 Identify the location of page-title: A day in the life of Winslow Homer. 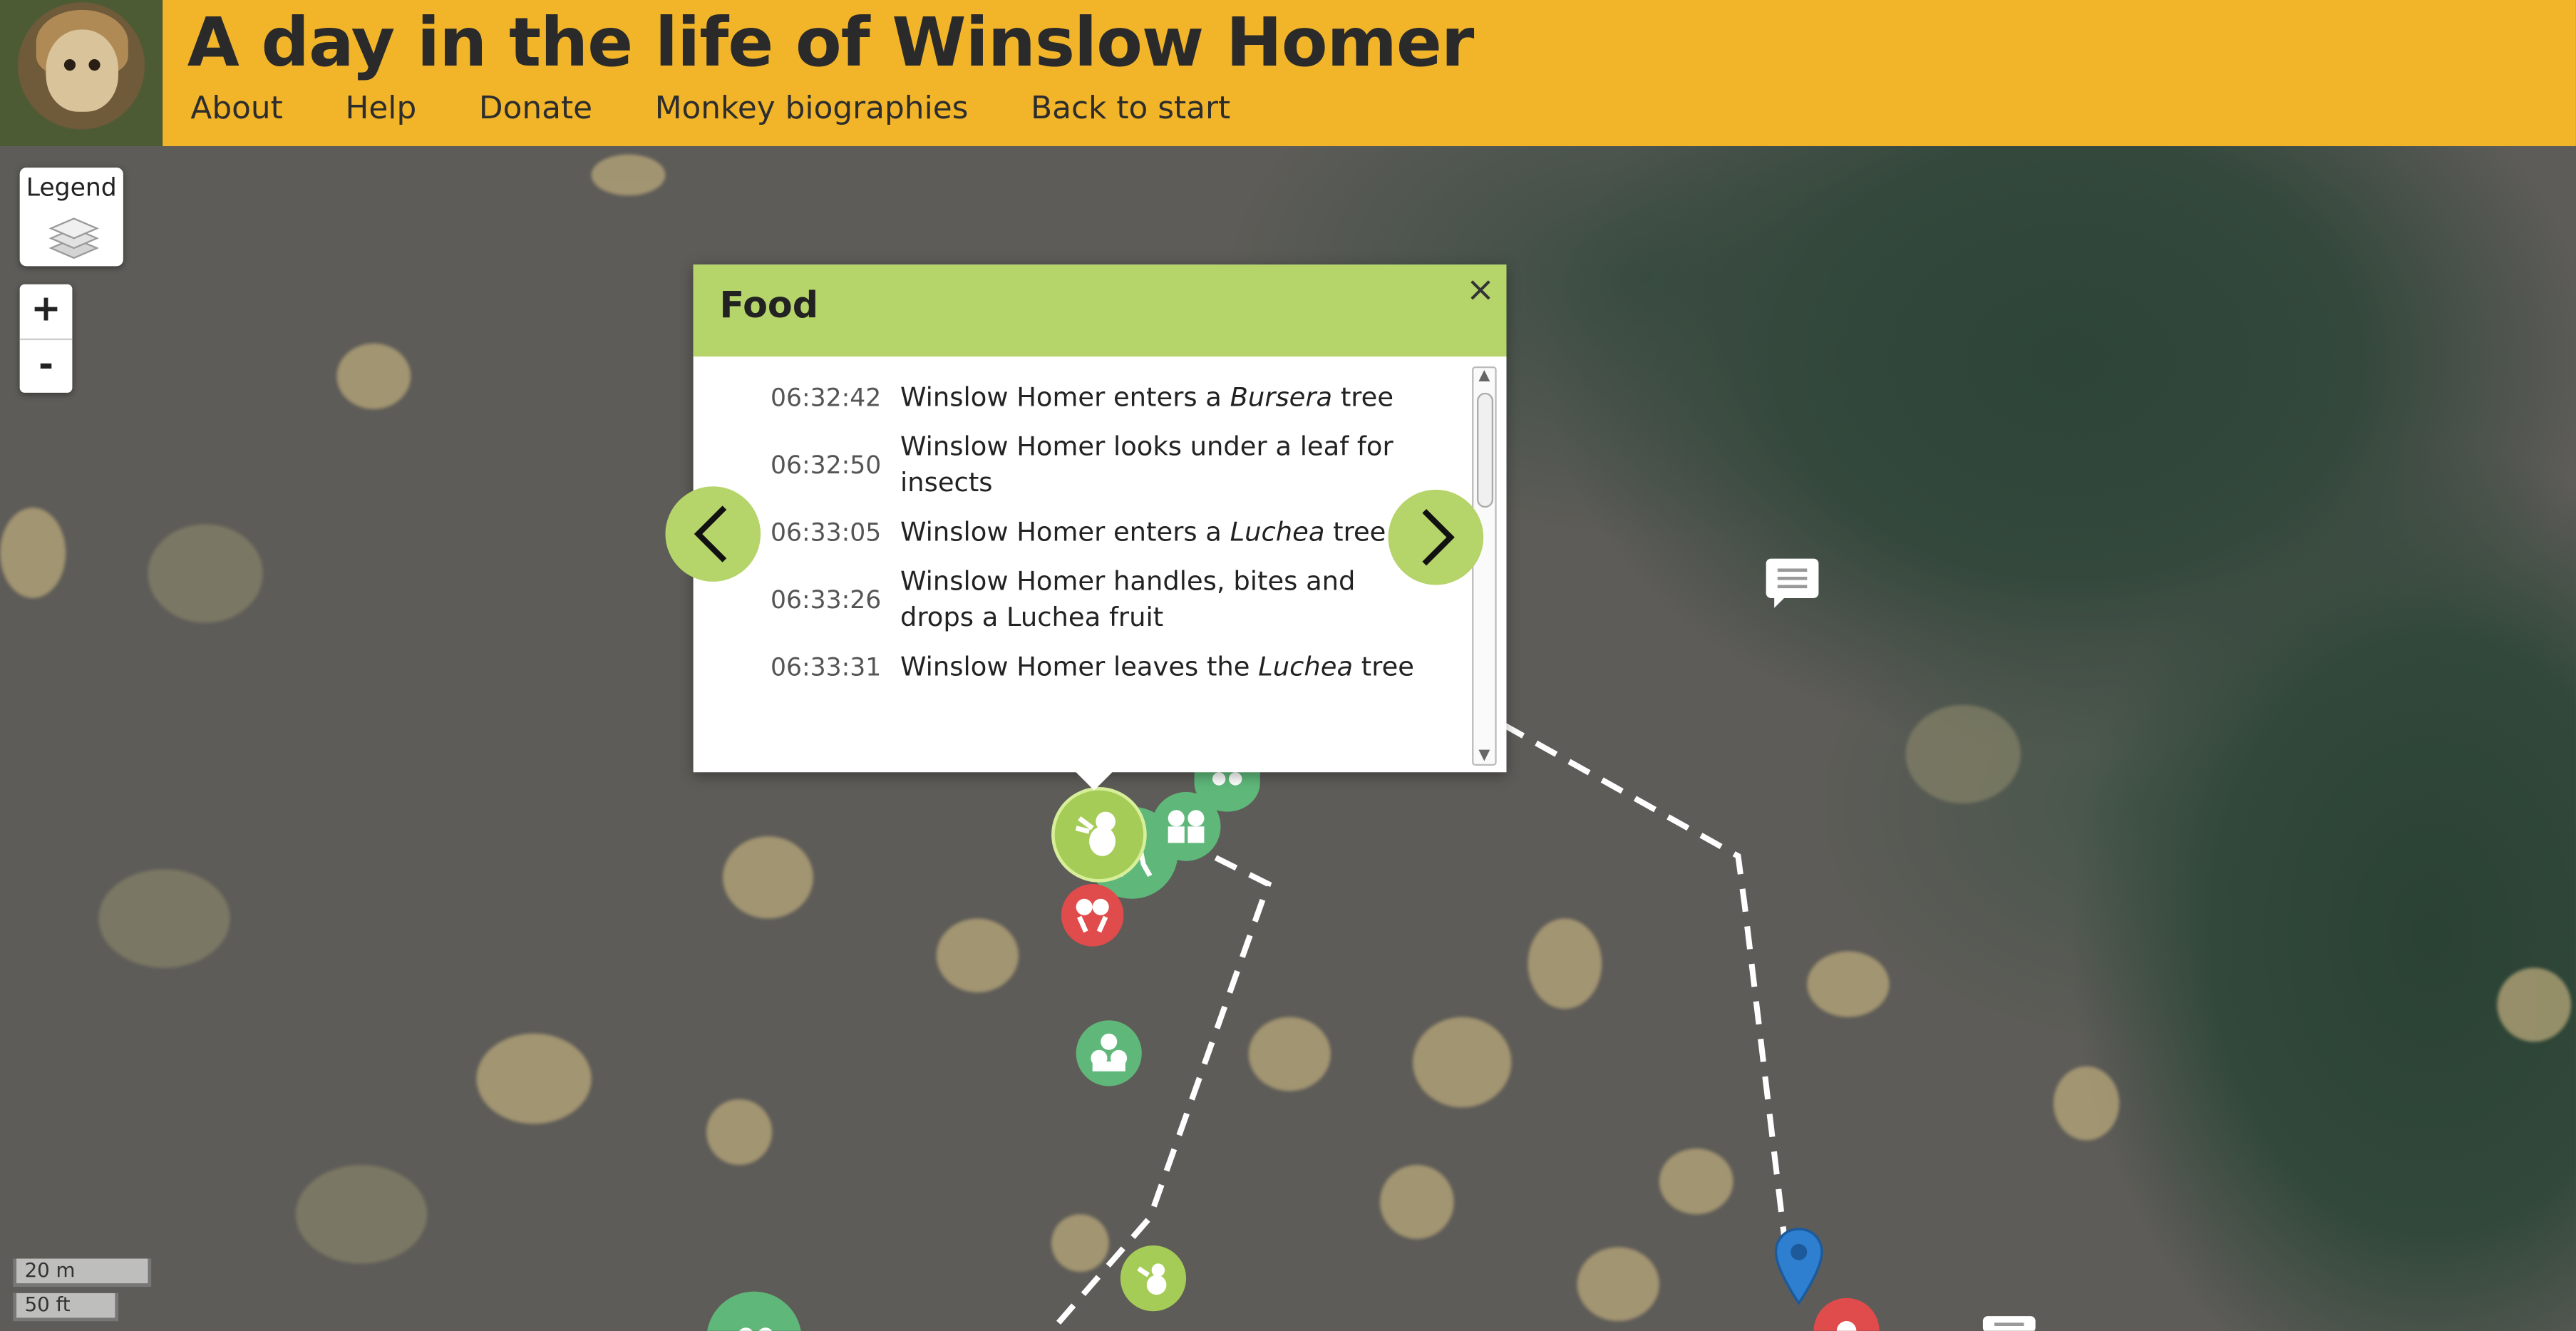
(831, 43).